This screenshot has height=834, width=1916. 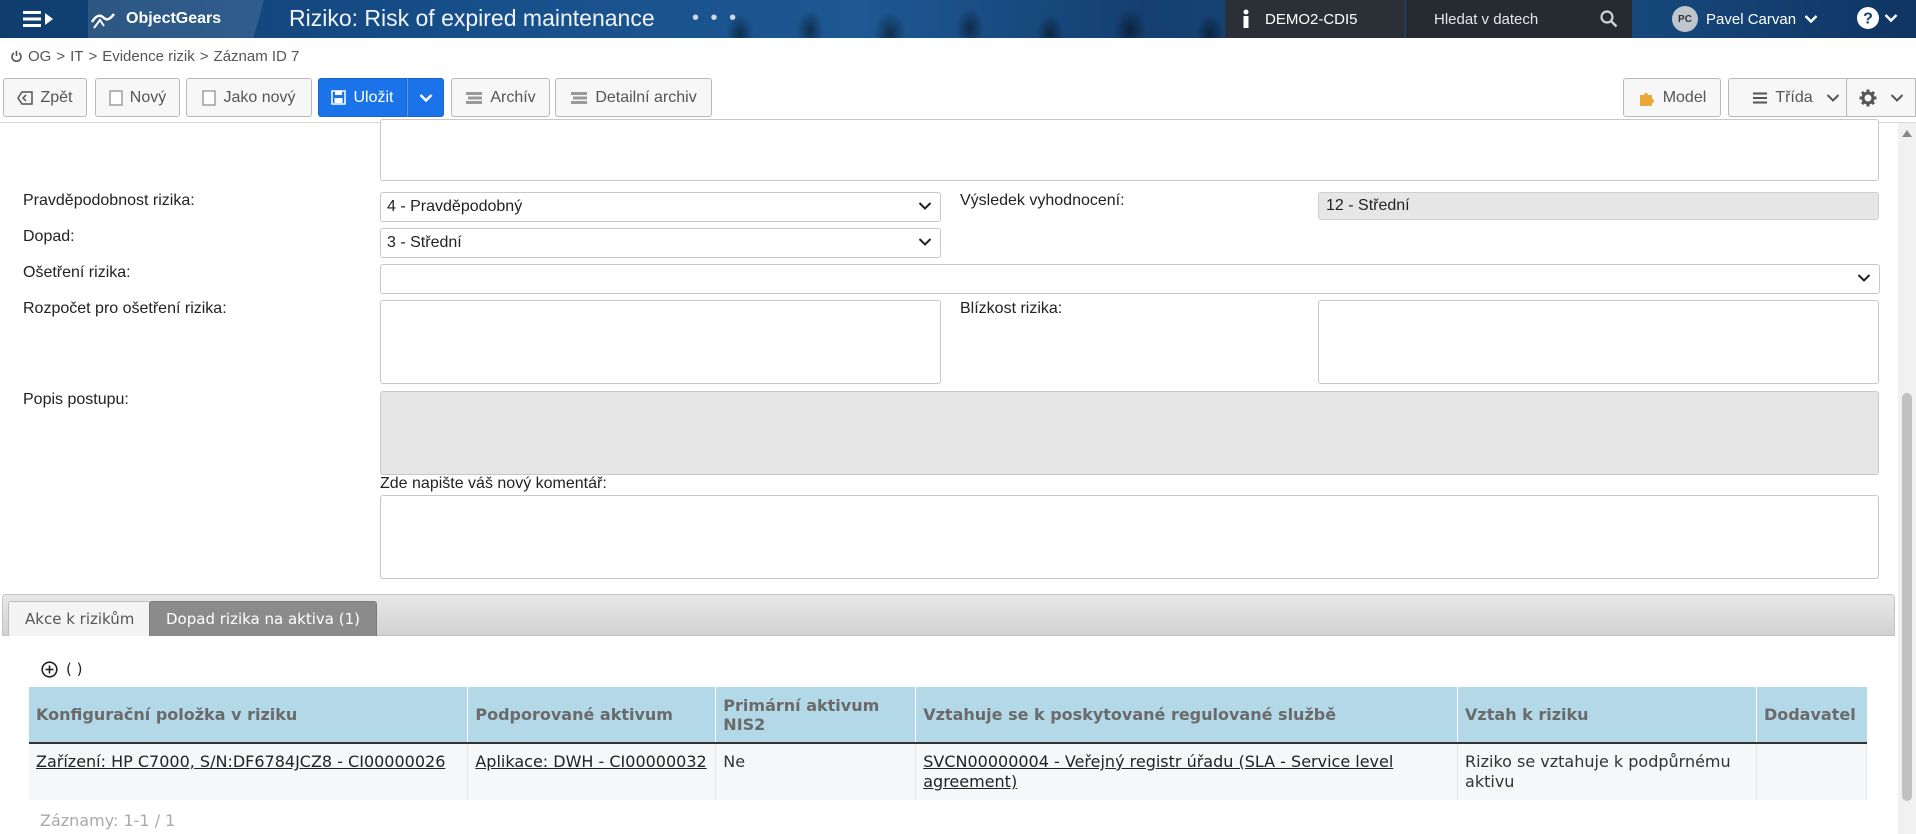 I want to click on model-button-label: Model, so click(x=1684, y=97).